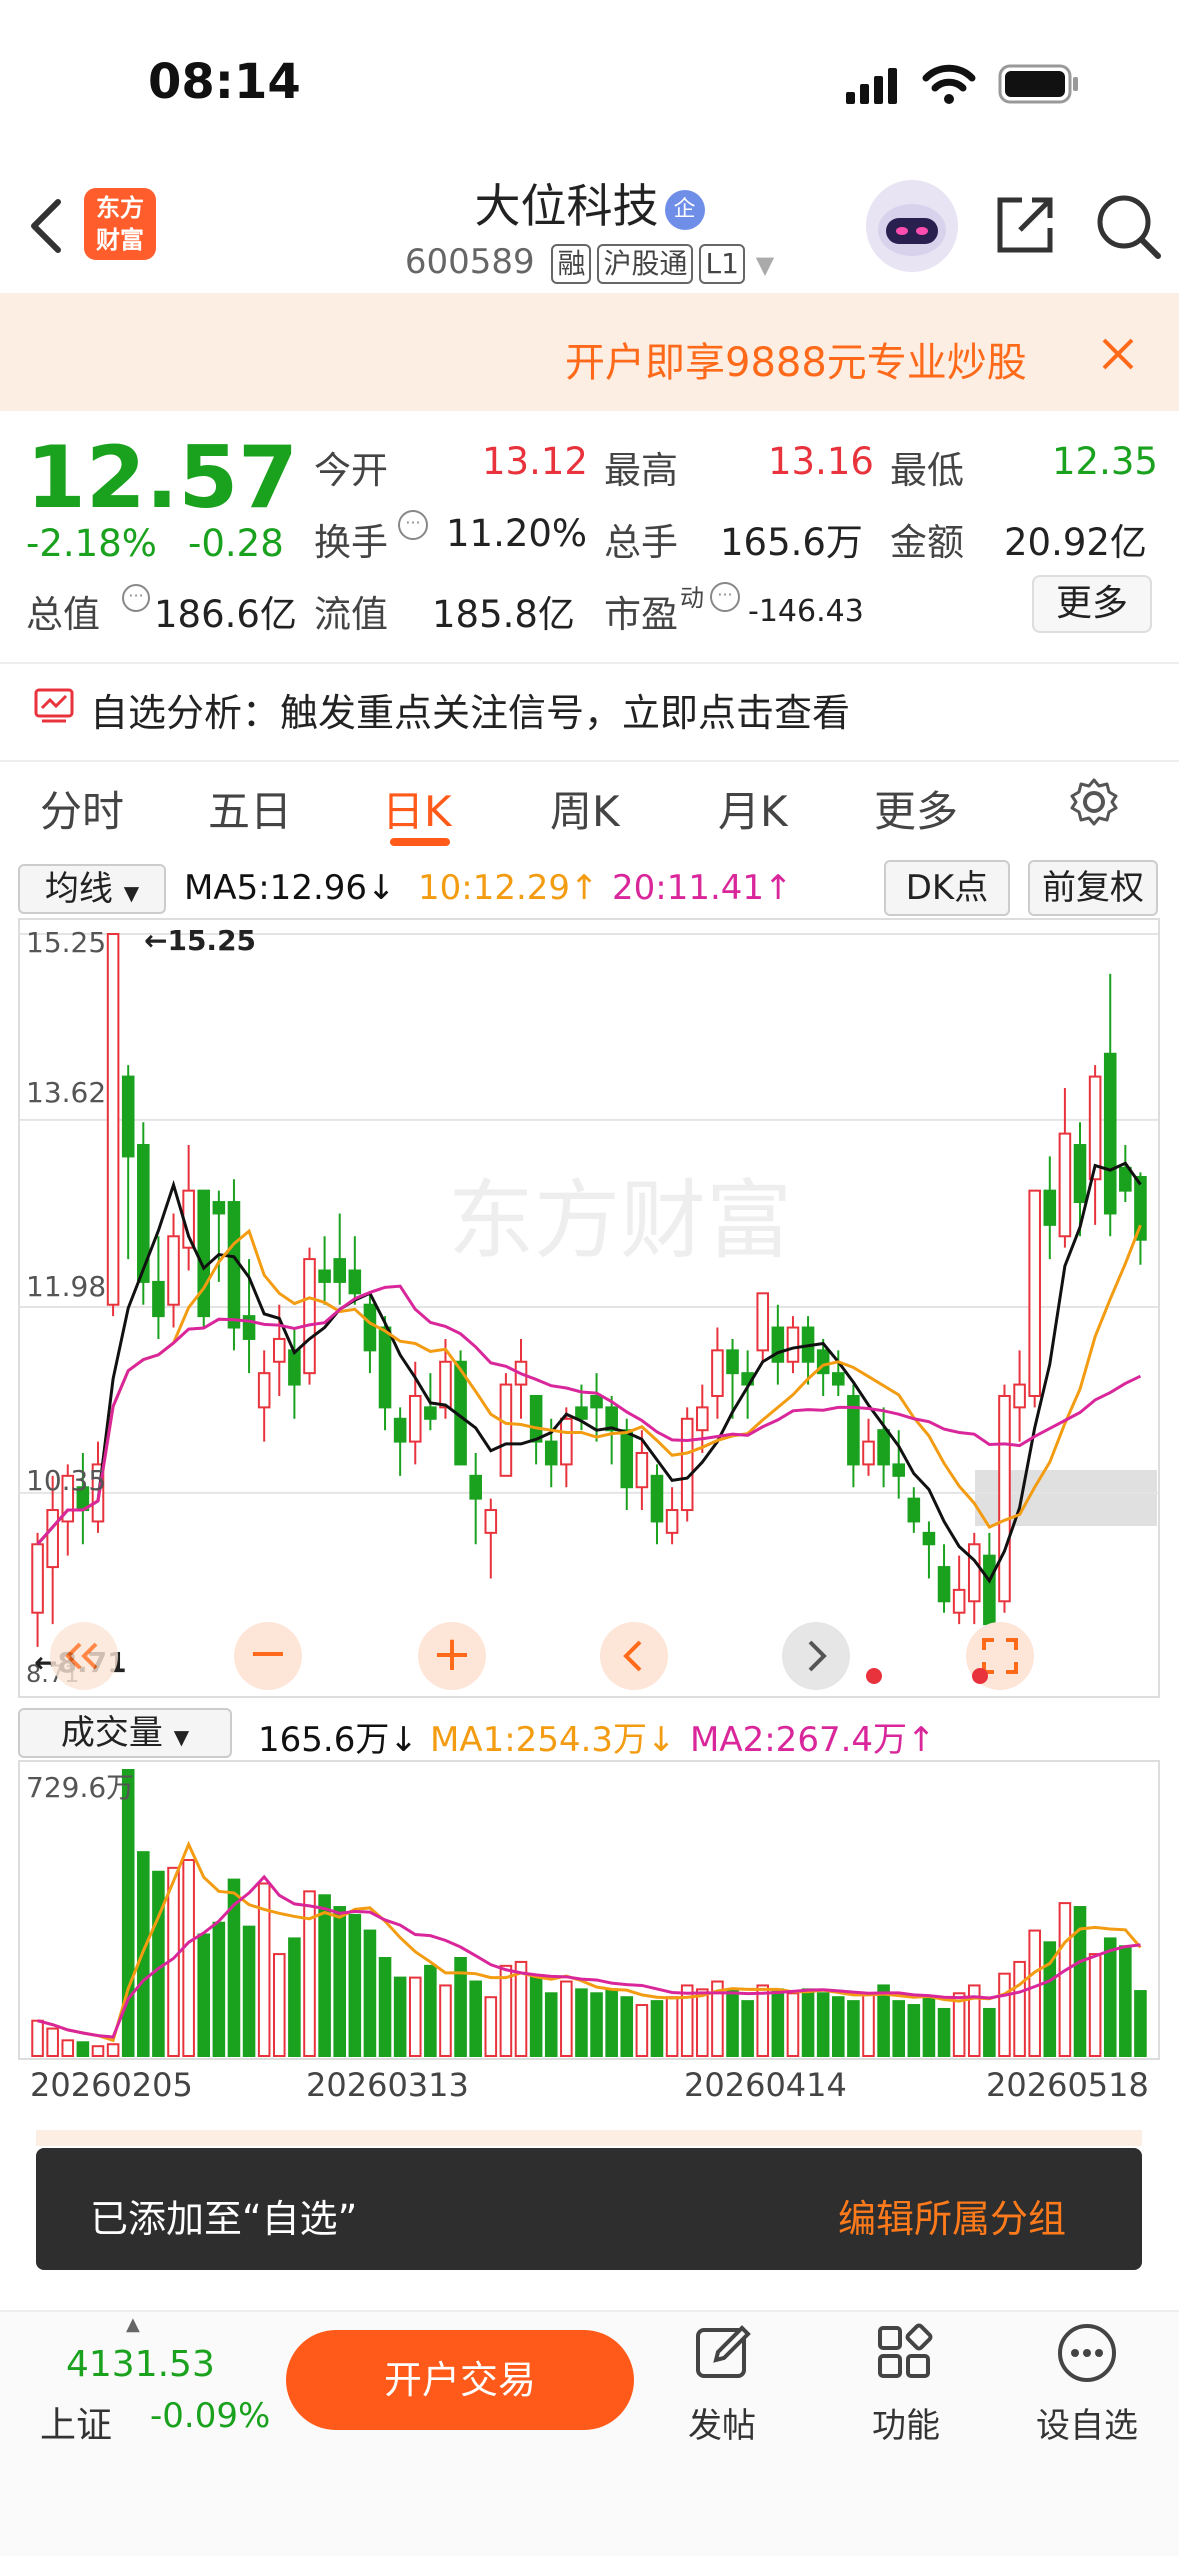 The height and width of the screenshot is (2556, 1179). What do you see at coordinates (78, 889) in the screenshot?
I see `ma-select-label: 均线` at bounding box center [78, 889].